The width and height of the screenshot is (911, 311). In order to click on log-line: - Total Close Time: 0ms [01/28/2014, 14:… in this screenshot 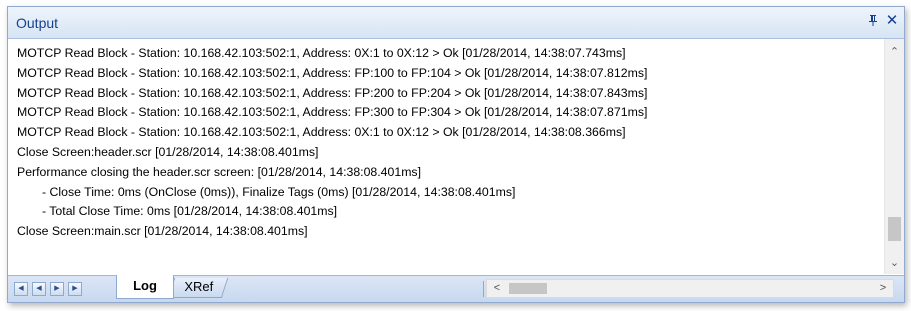, I will do `click(190, 211)`.